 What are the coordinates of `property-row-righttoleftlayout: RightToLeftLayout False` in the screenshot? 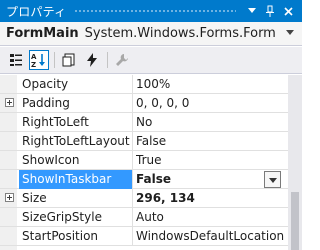 It's located at (144, 141).